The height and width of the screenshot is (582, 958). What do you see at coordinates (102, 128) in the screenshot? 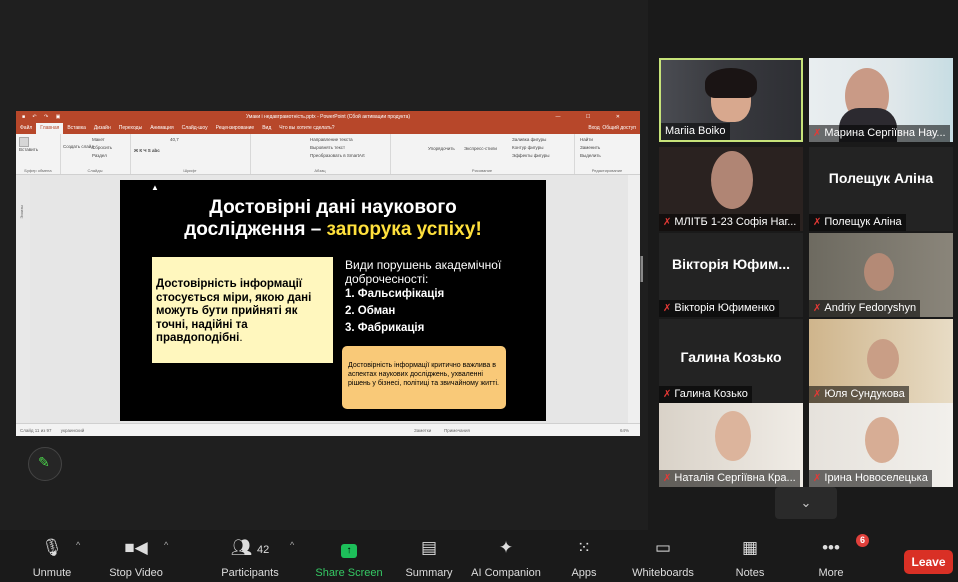
I see `tab-design: Дизайн` at bounding box center [102, 128].